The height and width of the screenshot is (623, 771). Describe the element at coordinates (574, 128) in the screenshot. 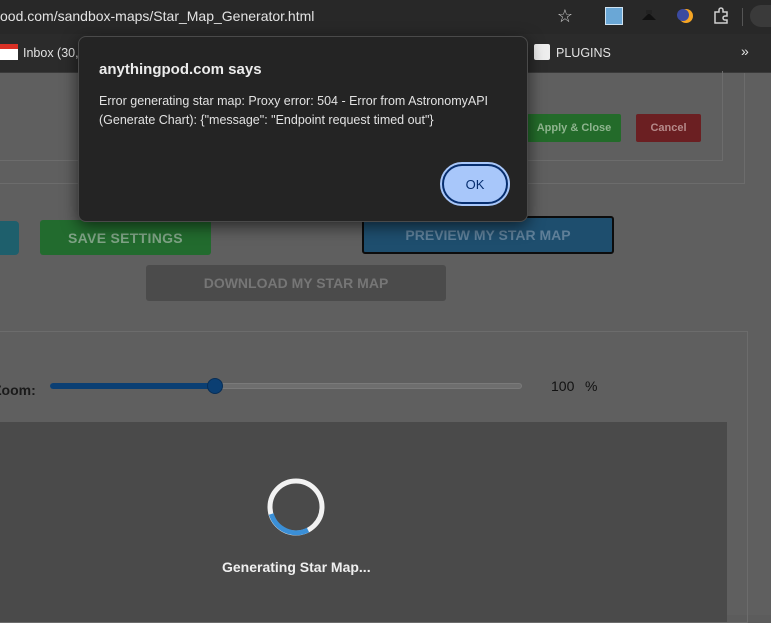

I see `apply-close-button: Apply & Close` at that location.